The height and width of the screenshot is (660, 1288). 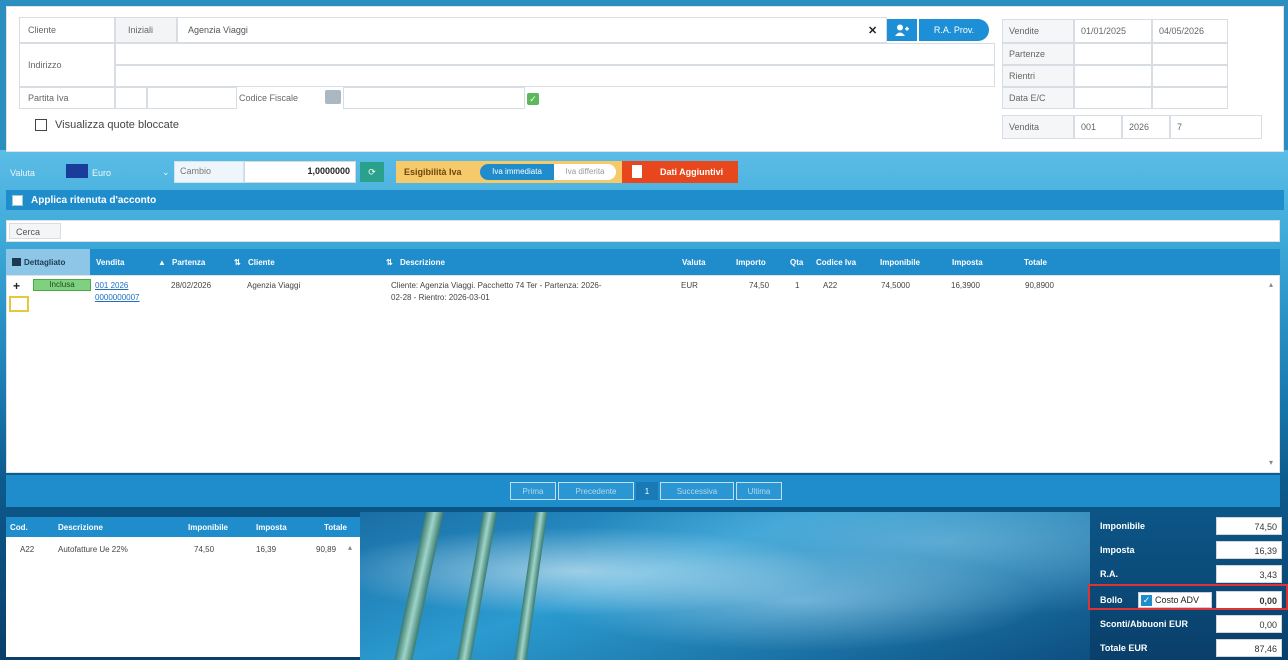 What do you see at coordinates (191, 285) in the screenshot?
I see `cell-partenza: 28/02/2026` at bounding box center [191, 285].